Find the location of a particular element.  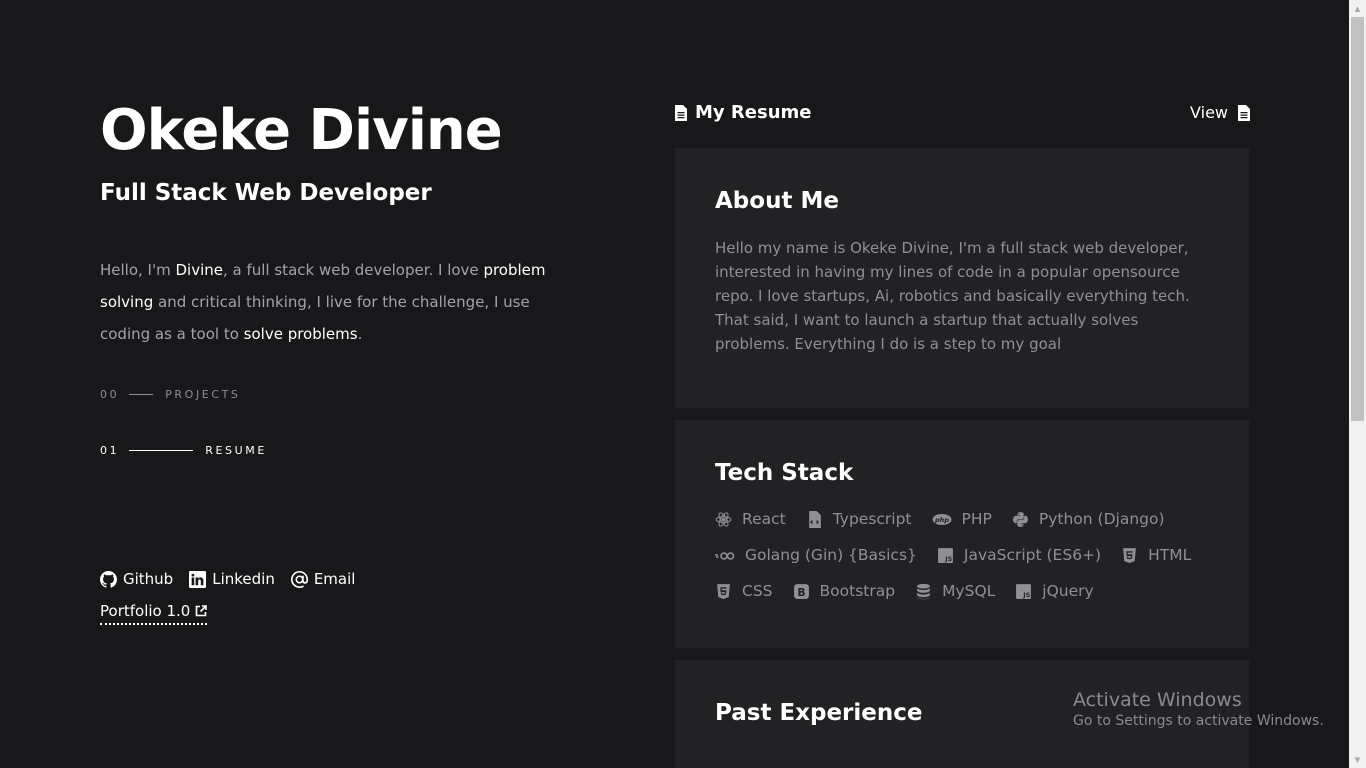

typescript-icon is located at coordinates (814, 519).